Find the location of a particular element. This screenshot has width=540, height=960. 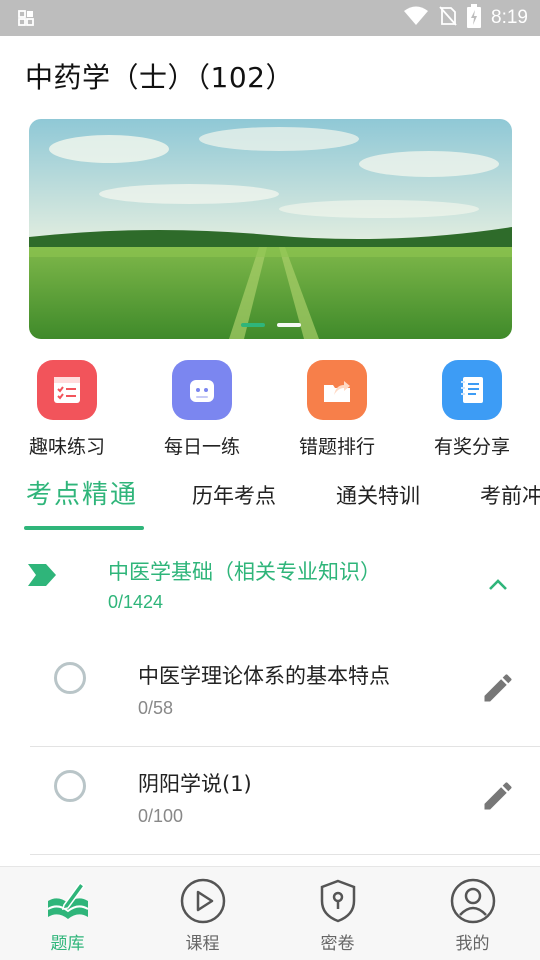

quick-action-label: 有奖分享 is located at coordinates (471, 447).